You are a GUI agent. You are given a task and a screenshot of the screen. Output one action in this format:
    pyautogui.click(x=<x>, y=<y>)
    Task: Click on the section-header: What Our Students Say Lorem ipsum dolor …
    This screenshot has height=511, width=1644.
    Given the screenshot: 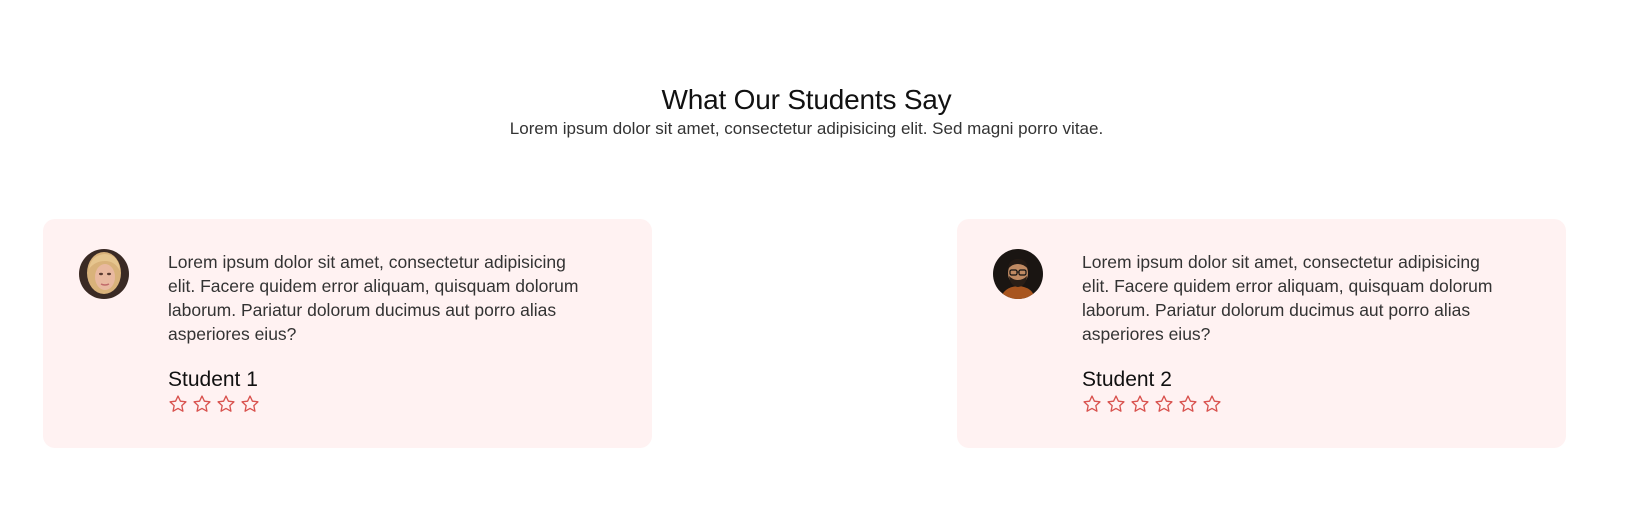 What is the action you would take?
    pyautogui.click(x=806, y=111)
    